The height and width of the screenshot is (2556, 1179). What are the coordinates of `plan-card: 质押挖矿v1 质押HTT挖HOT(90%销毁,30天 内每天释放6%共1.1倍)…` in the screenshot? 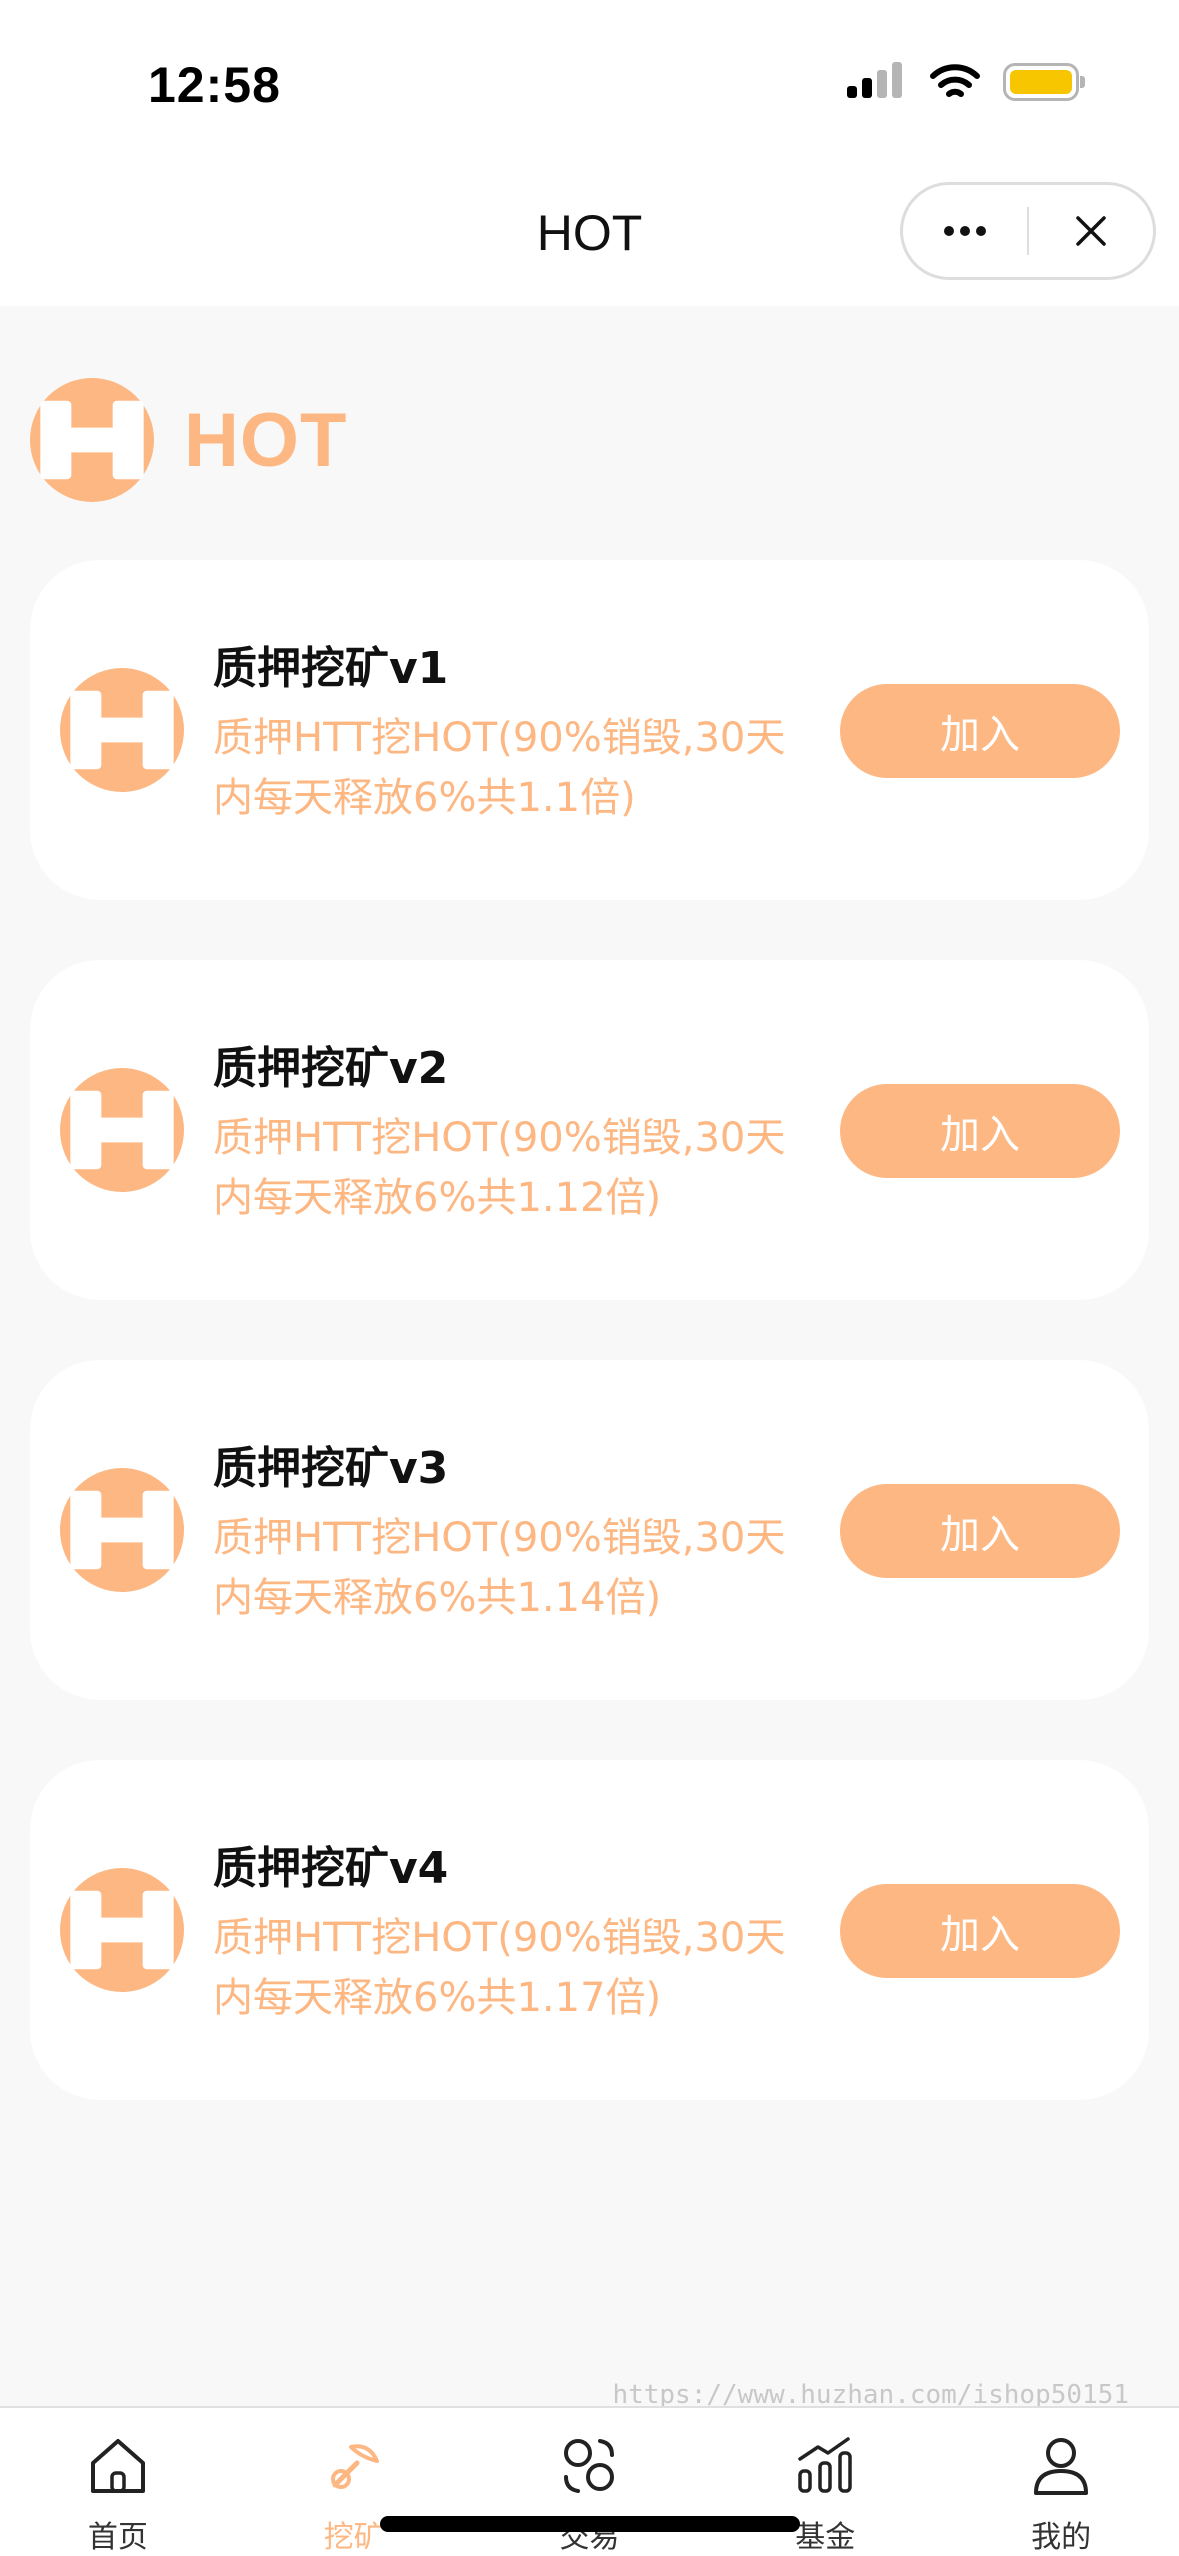 It's located at (589, 730).